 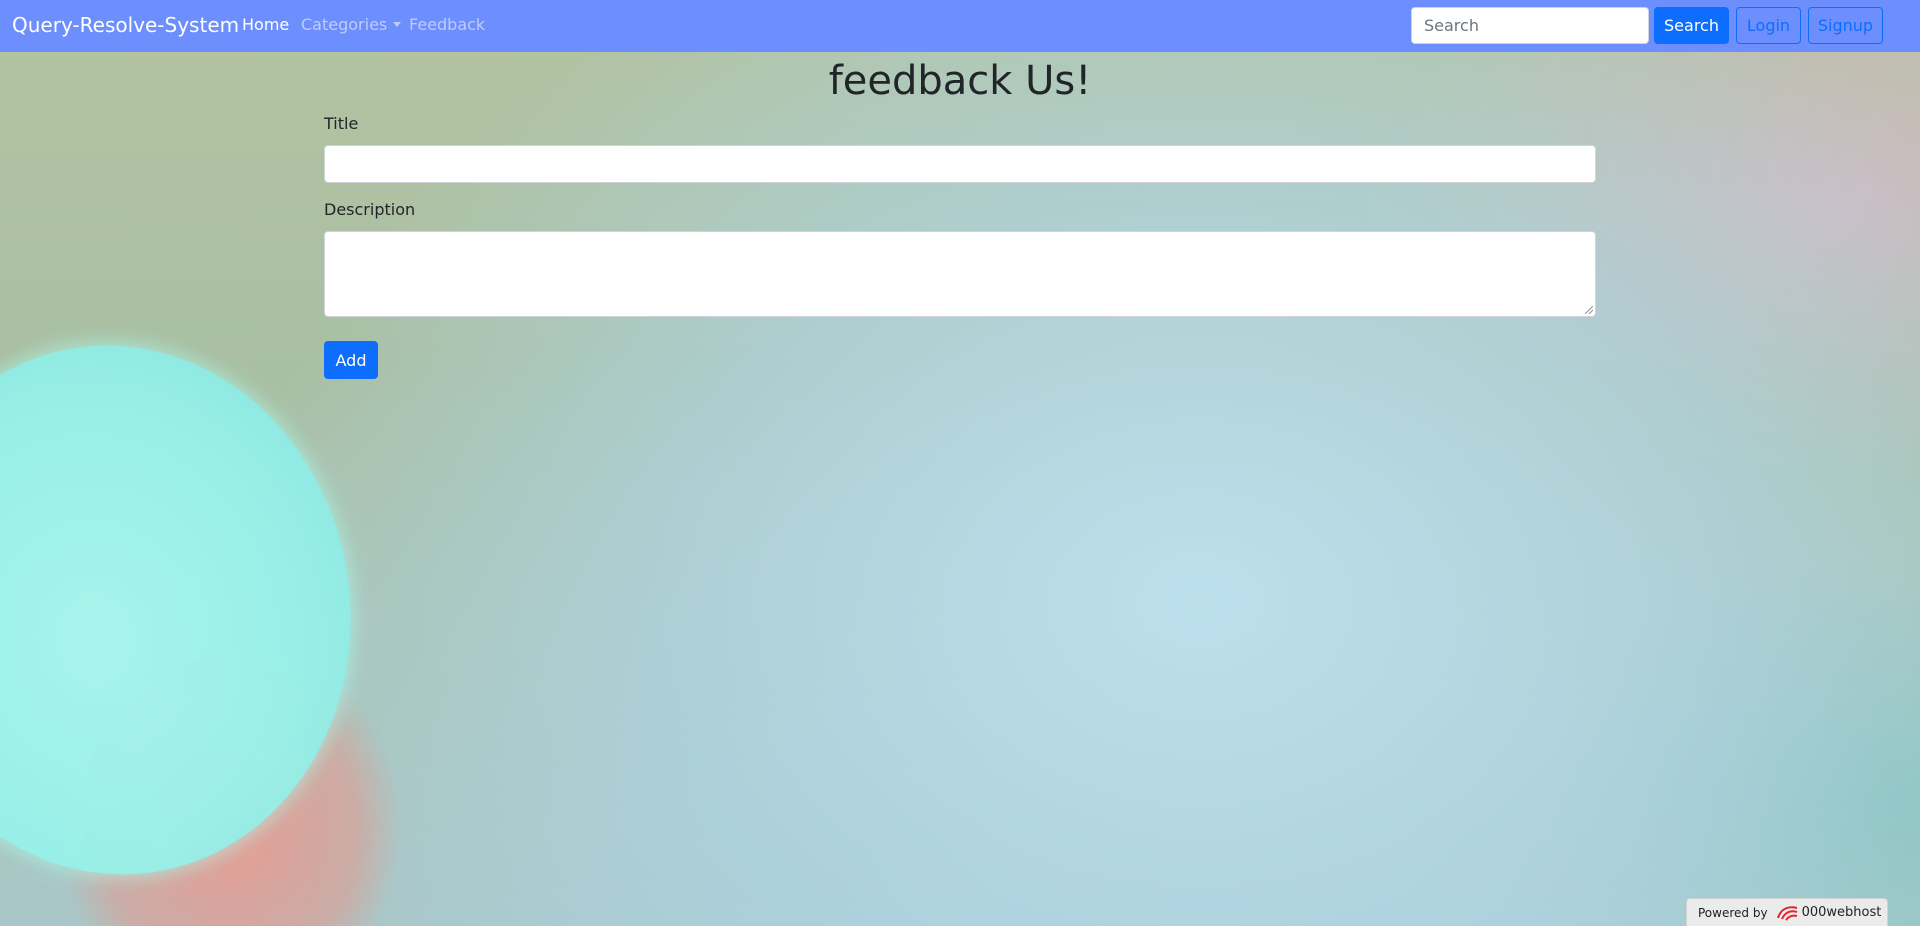 I want to click on login-button: Login, so click(x=1768, y=25).